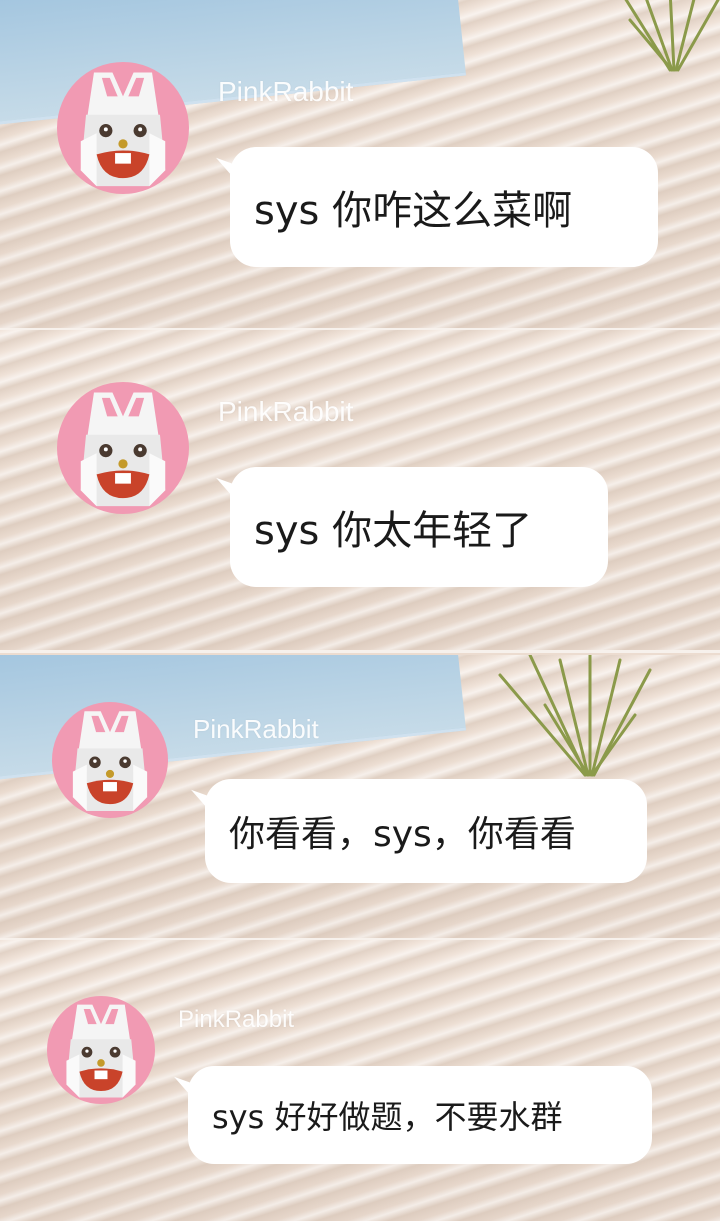 This screenshot has width=720, height=1221. What do you see at coordinates (387, 1117) in the screenshot?
I see `message-text: sys 好好做题，不要水群` at bounding box center [387, 1117].